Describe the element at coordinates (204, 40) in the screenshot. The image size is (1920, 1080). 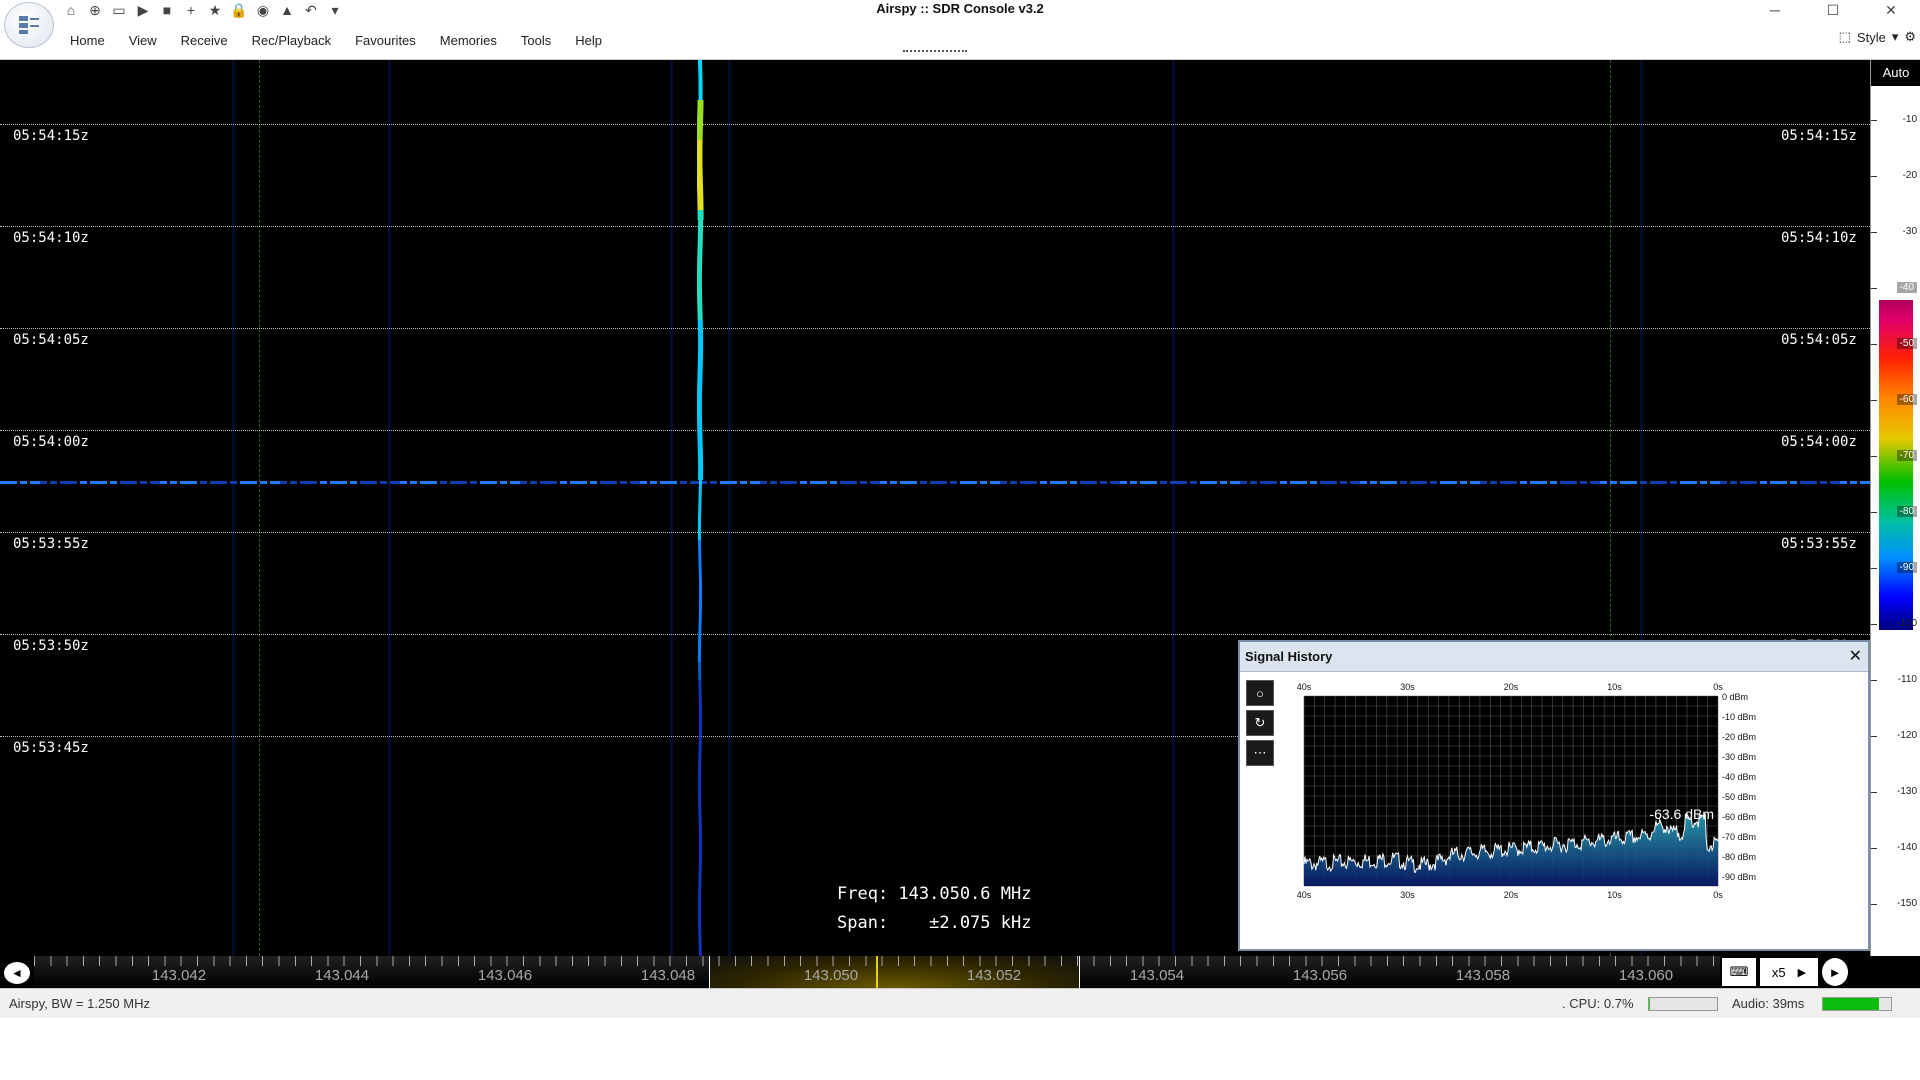
I see `menu-receive: Receive` at that location.